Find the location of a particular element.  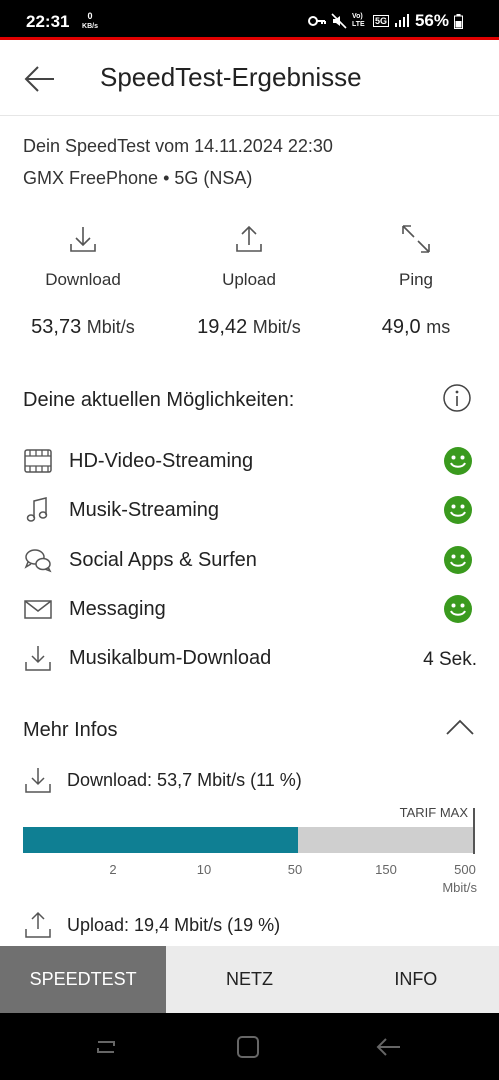

upload-detail-text: Upload: 19,4 Mbit/s (19 %) is located at coordinates (174, 925).